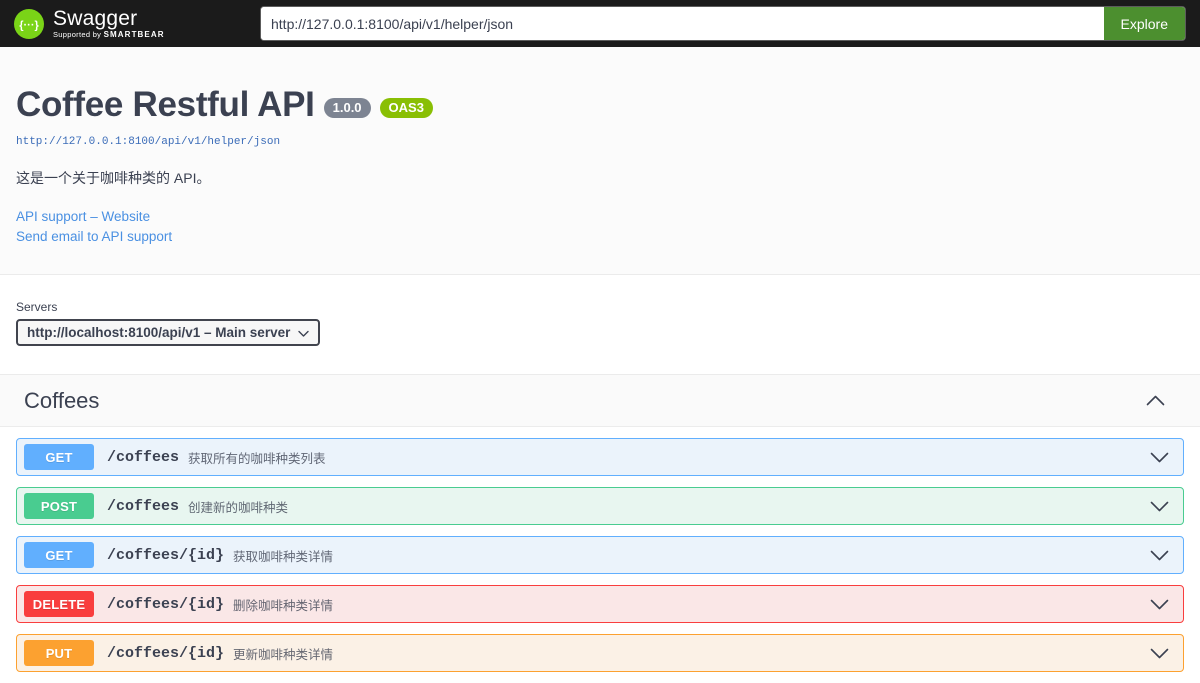 This screenshot has height=683, width=1200. What do you see at coordinates (59, 506) in the screenshot?
I see `operation-method-badge: POST` at bounding box center [59, 506].